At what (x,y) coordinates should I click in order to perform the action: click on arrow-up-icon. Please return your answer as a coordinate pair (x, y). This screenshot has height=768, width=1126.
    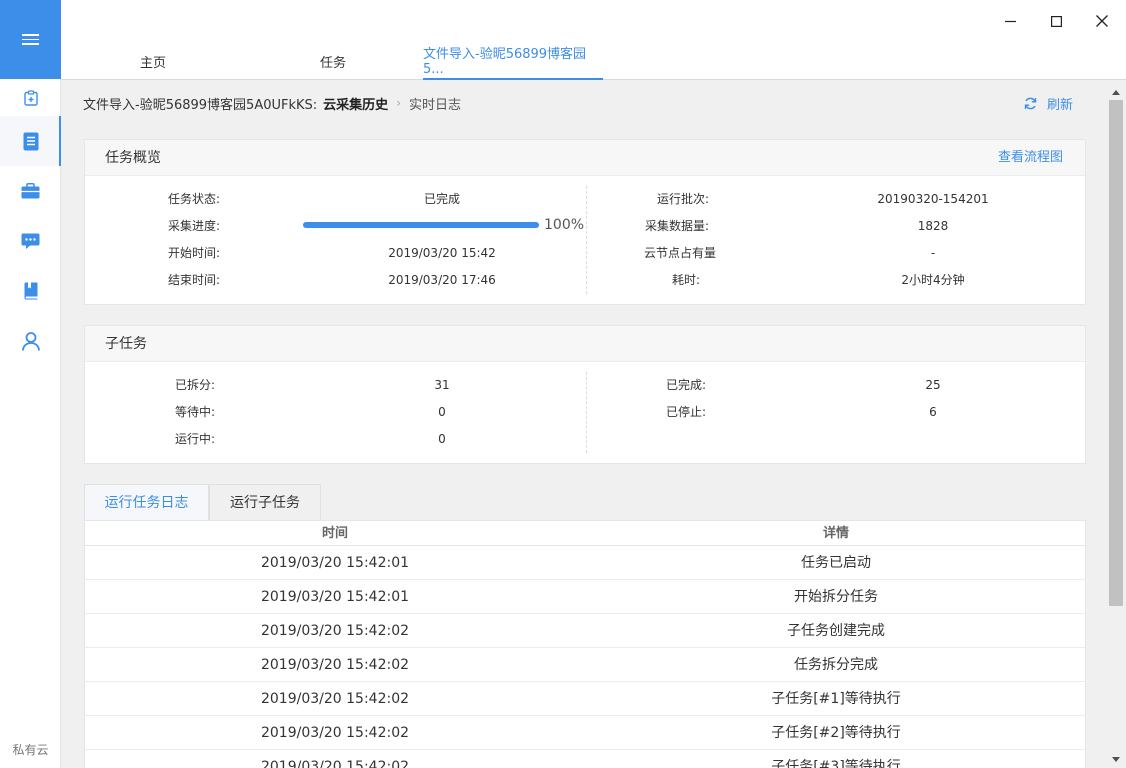
    Looking at the image, I should click on (1115, 92).